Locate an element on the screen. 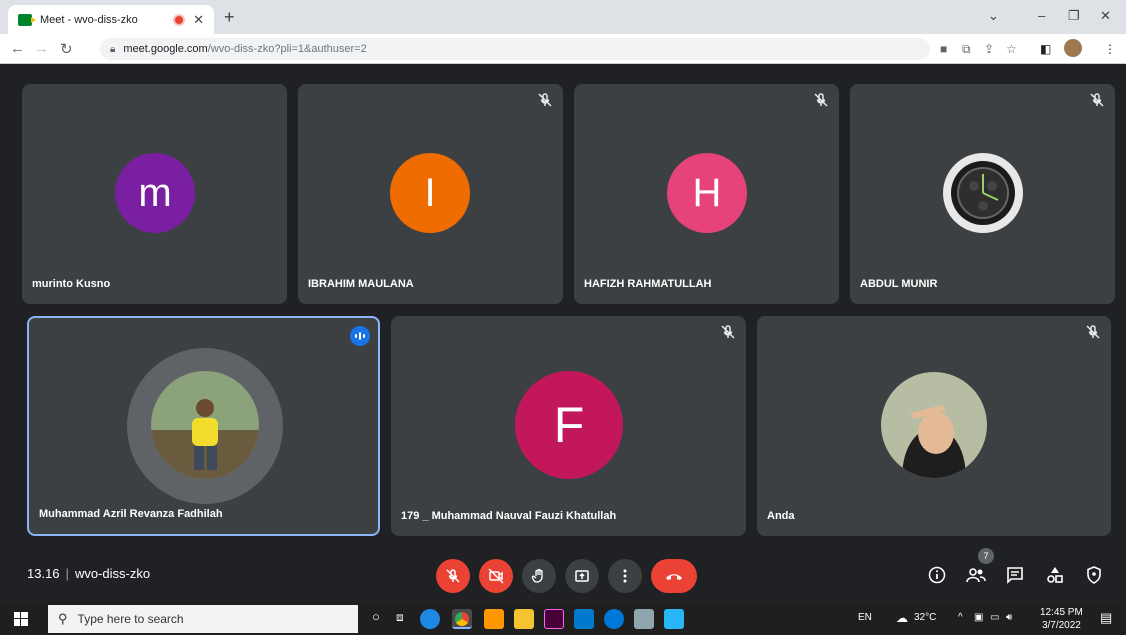  camera-off-icon is located at coordinates (496, 576).